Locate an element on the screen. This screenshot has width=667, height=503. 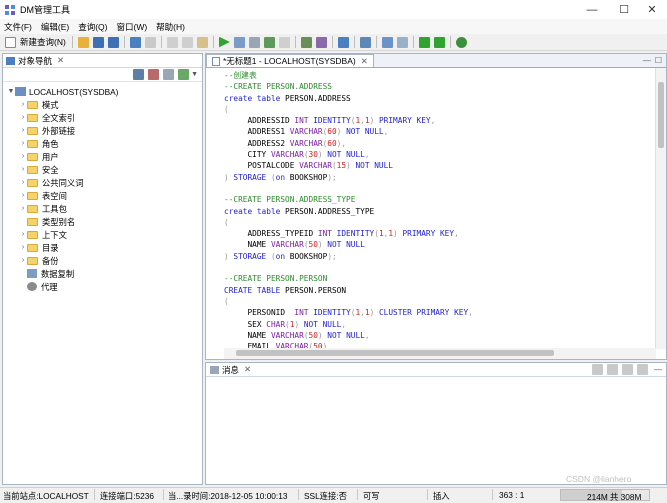
tab-object-navigator: 对象导航 ✕ is located at coordinates (33, 61).